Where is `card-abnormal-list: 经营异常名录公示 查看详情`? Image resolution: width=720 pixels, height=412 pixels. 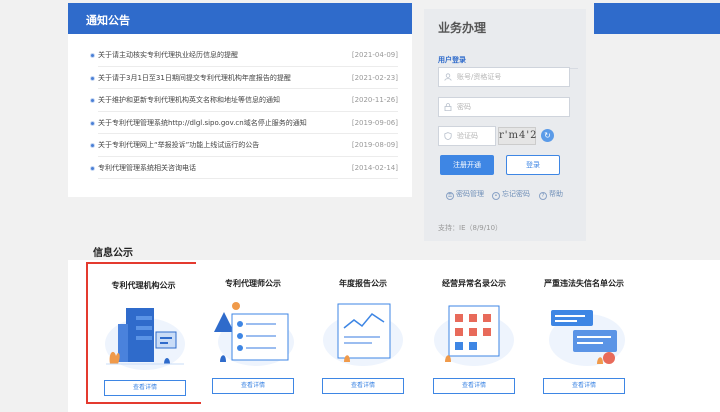
card-abnormal-list: 经营异常名录公示 查看详情 is located at coordinates (474, 332).